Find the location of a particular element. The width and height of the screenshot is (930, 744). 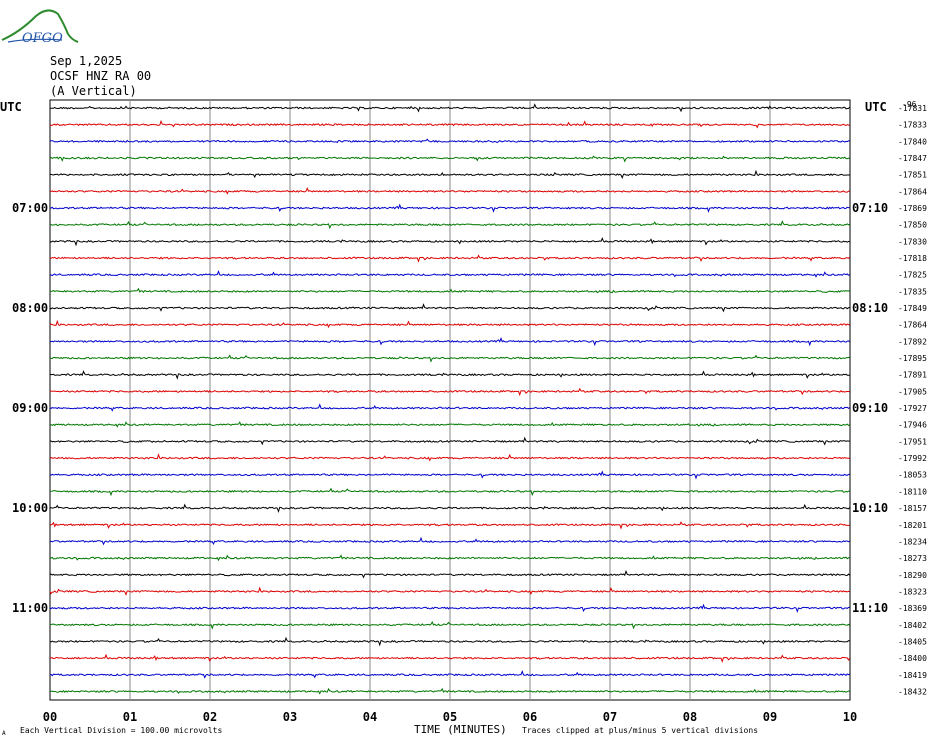

utc-right-label: UTC is located at coordinates (876, 107).